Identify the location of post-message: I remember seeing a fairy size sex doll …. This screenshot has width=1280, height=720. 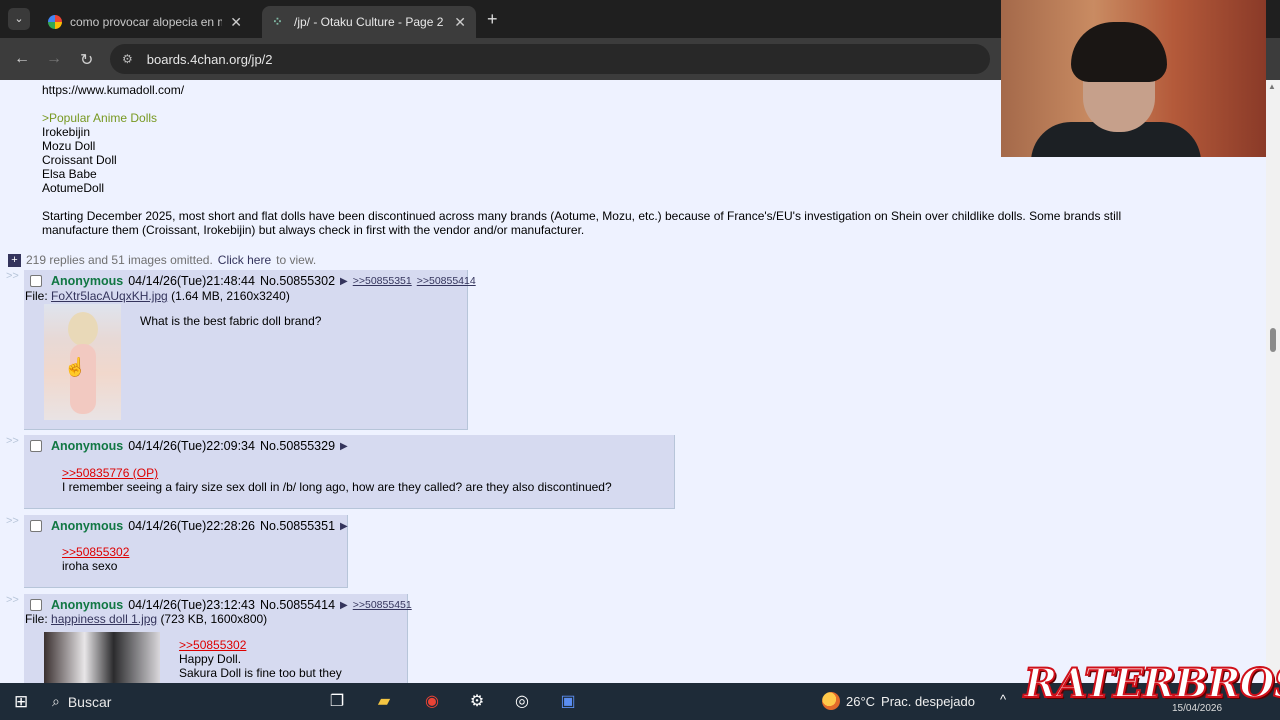
(337, 487).